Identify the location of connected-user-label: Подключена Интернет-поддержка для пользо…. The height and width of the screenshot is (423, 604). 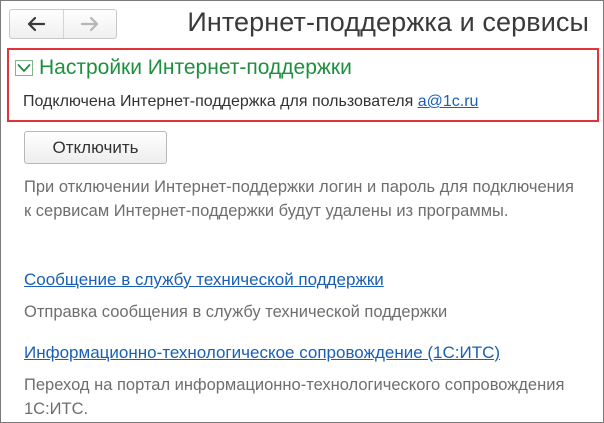
(220, 101).